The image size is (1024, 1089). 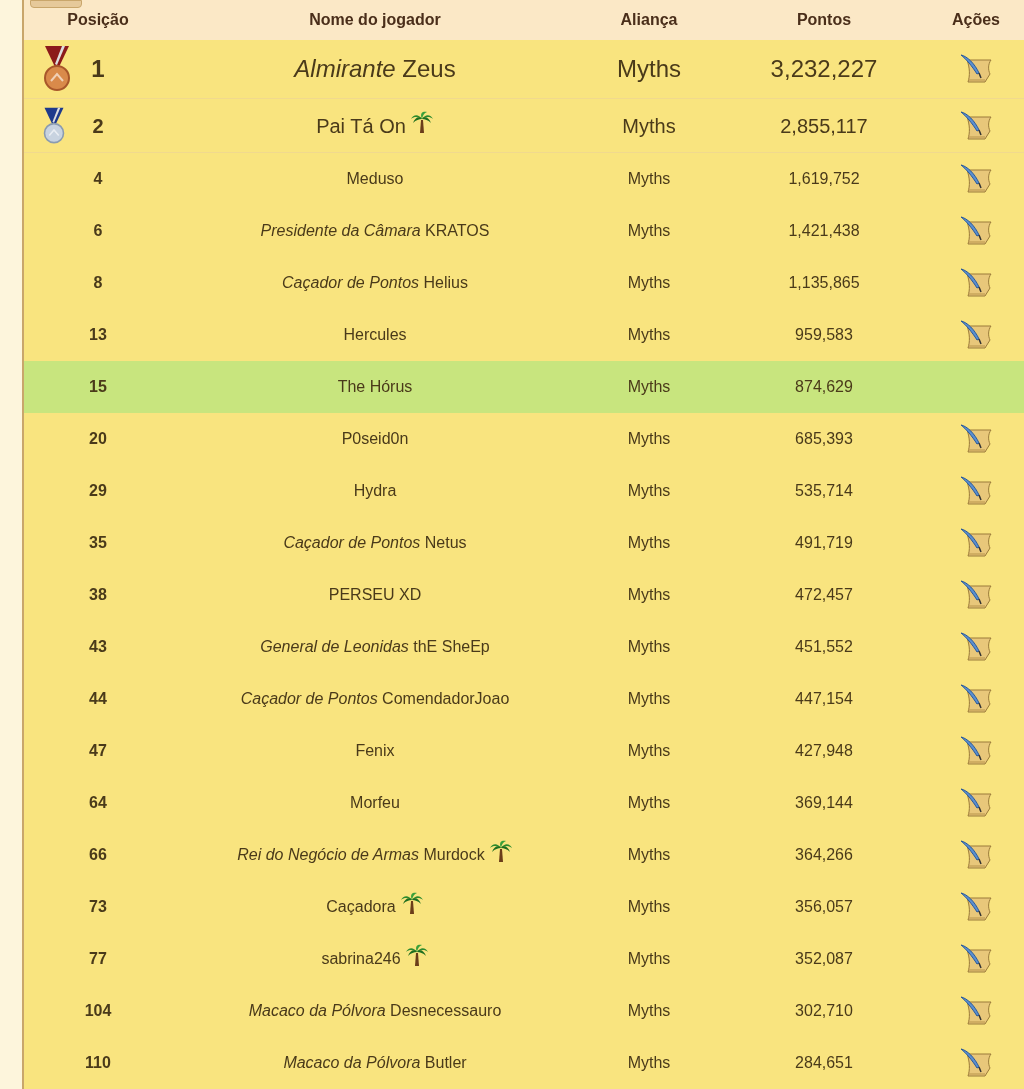 What do you see at coordinates (98, 1063) in the screenshot?
I see `rank-text: 110` at bounding box center [98, 1063].